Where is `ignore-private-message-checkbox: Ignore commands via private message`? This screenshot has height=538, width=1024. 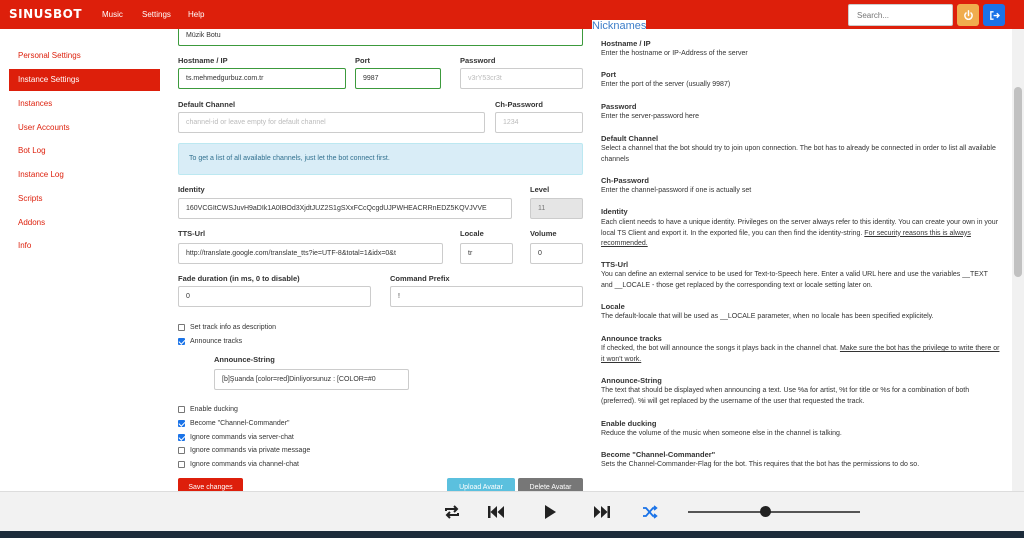 ignore-private-message-checkbox: Ignore commands via private message is located at coordinates (244, 450).